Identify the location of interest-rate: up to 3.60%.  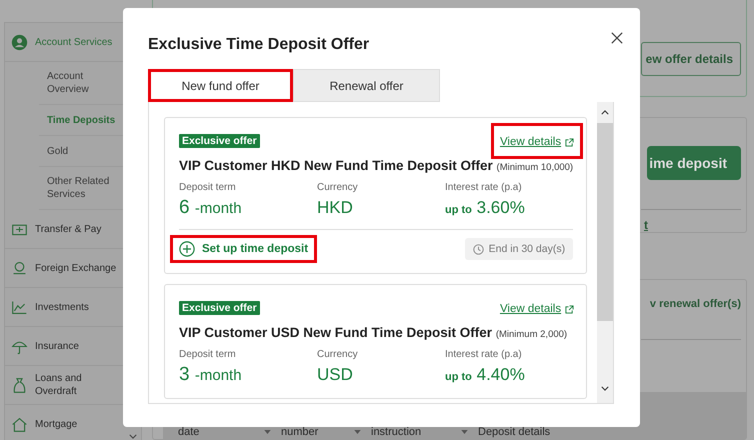
(485, 208).